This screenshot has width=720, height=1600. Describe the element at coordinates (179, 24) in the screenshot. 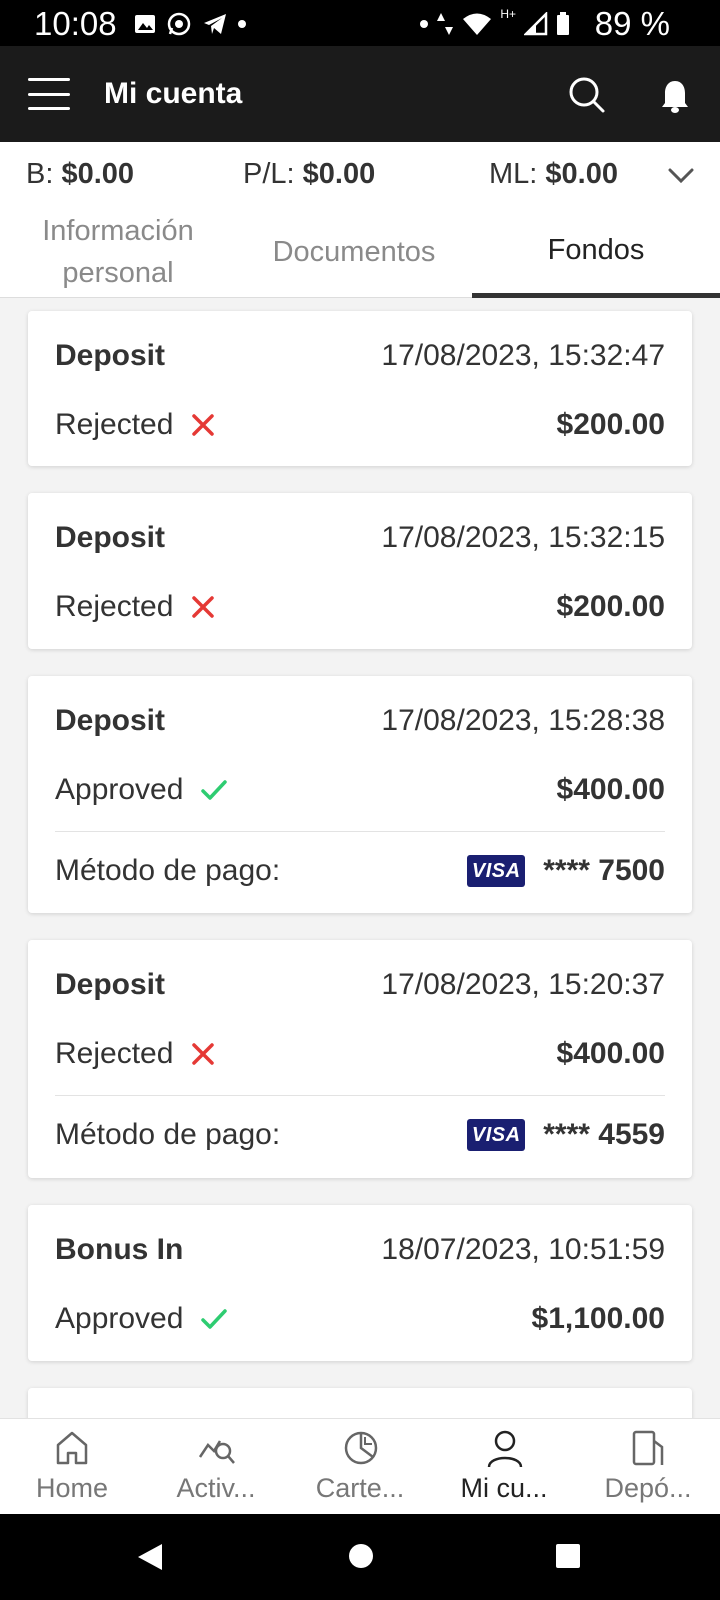

I see `whatsapp-icon` at that location.